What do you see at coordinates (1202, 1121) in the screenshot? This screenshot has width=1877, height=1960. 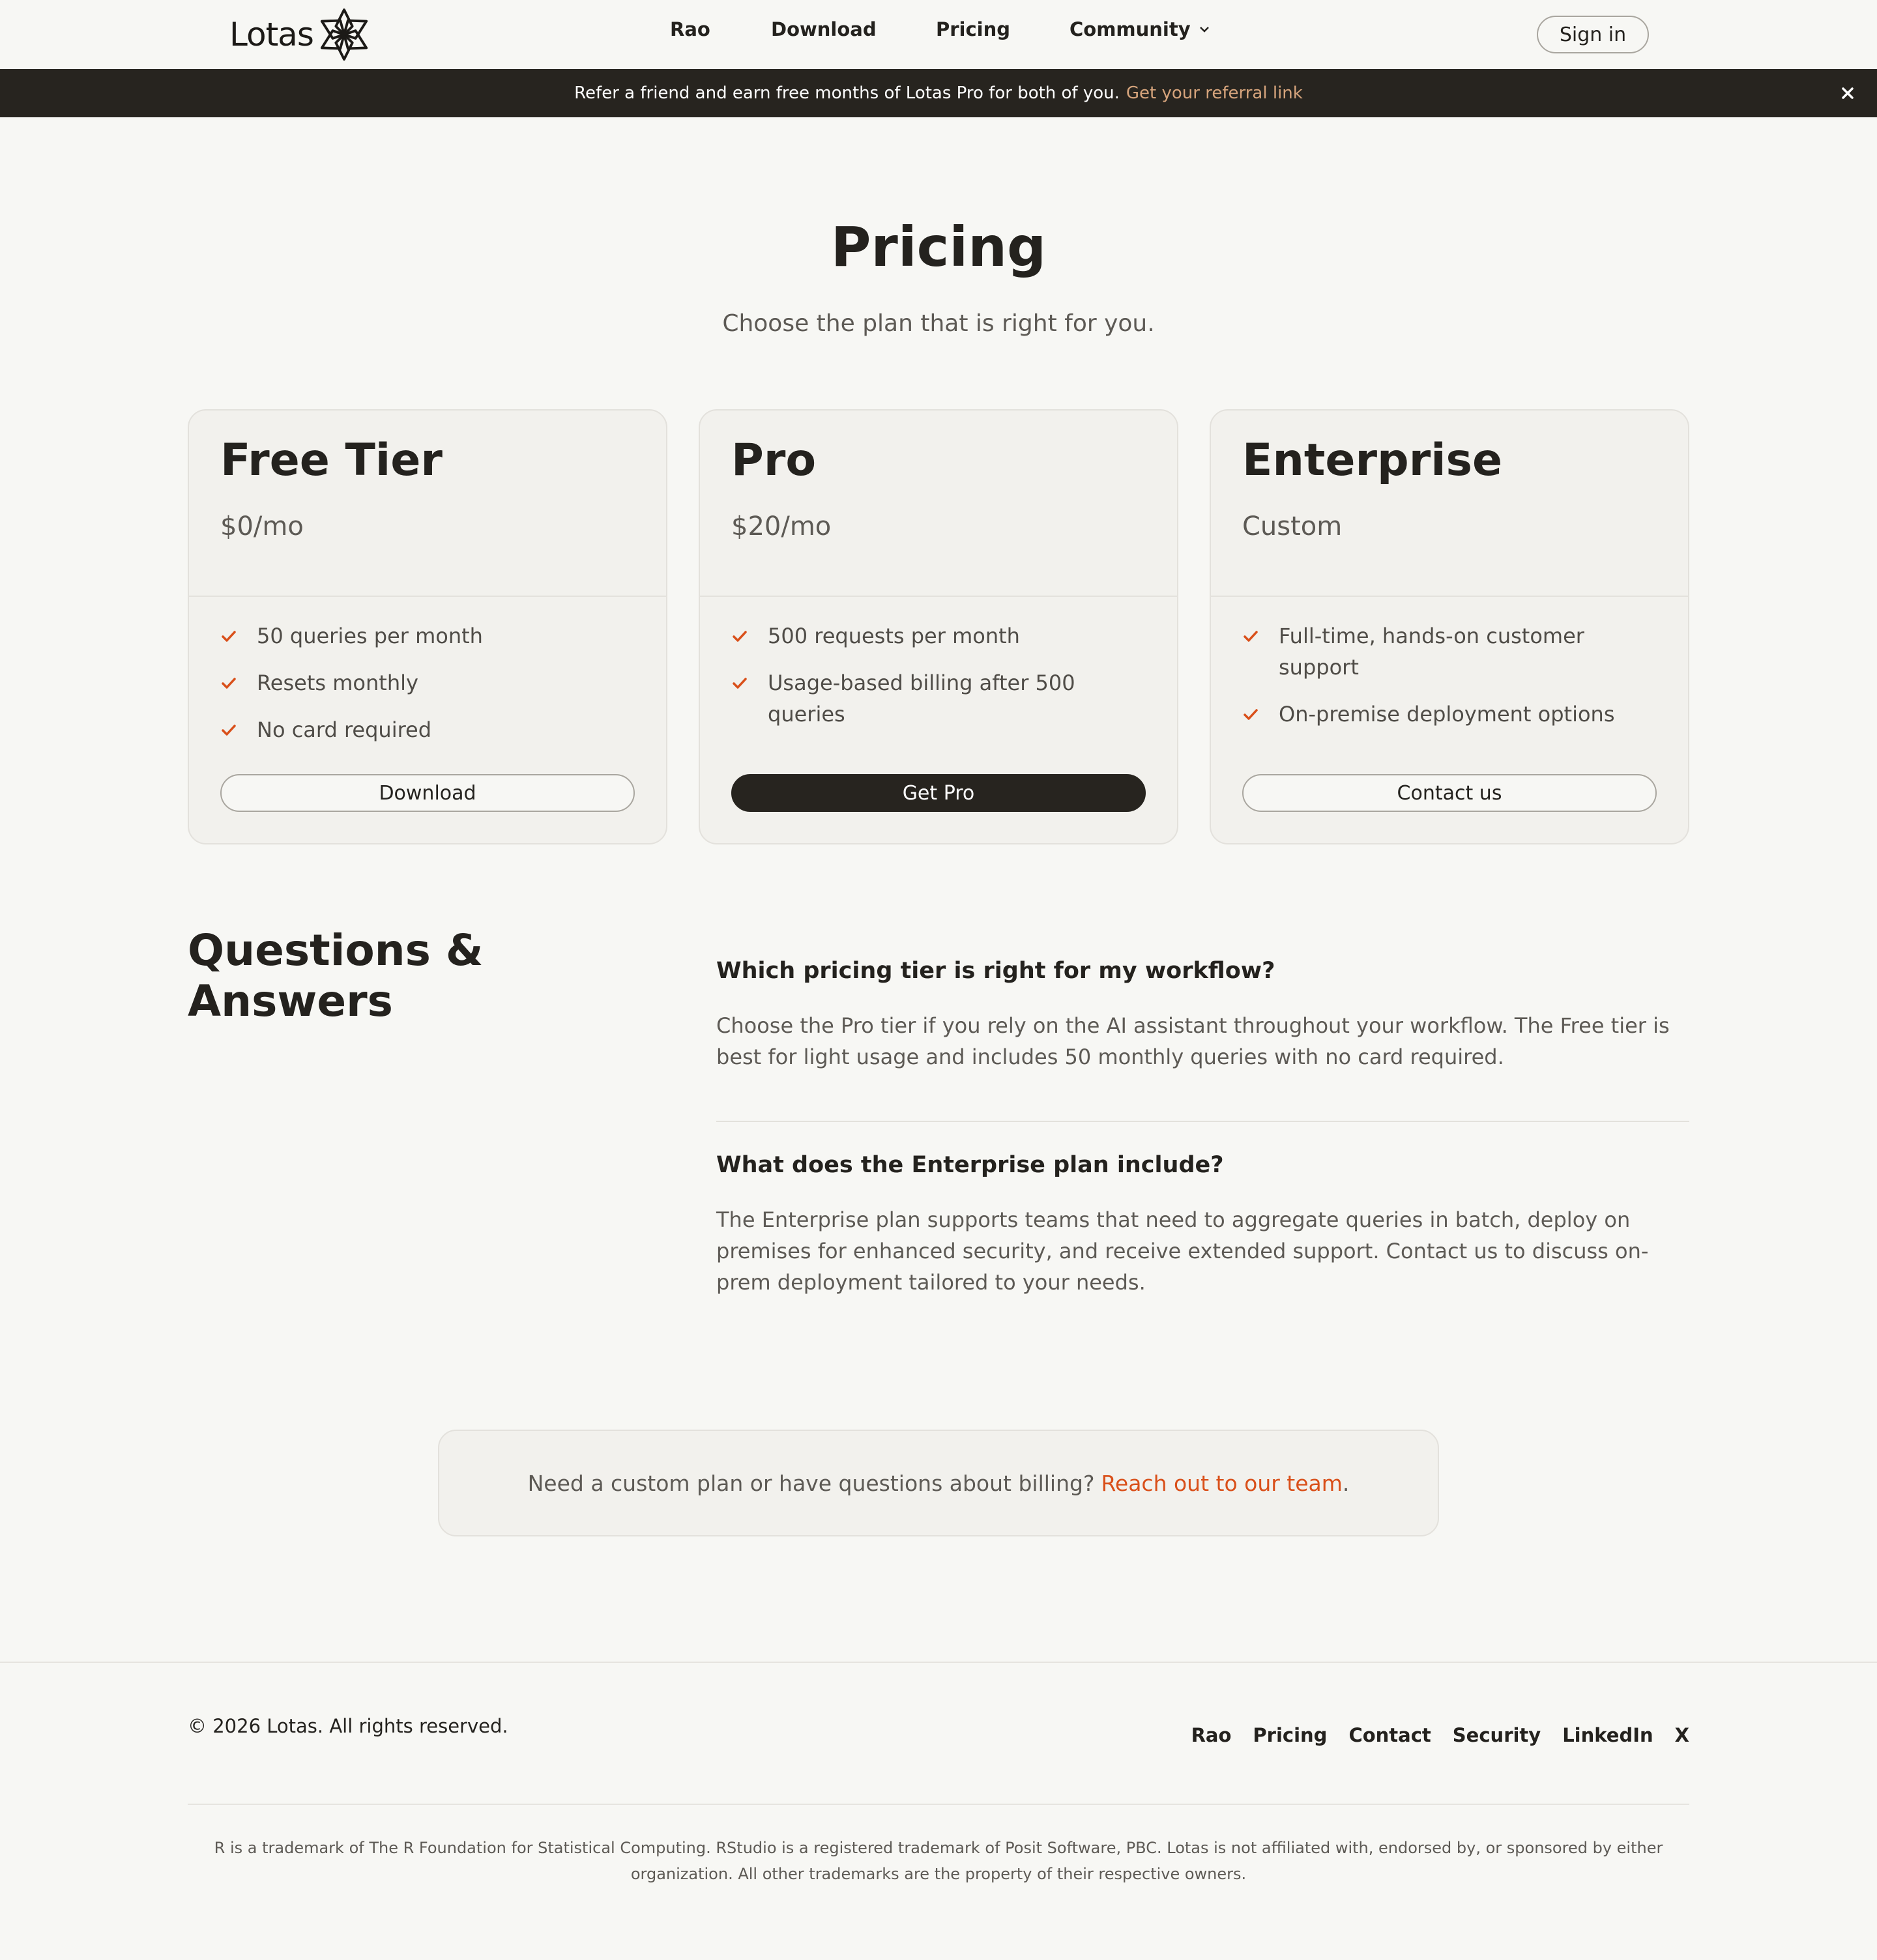 I see `faq-divider` at bounding box center [1202, 1121].